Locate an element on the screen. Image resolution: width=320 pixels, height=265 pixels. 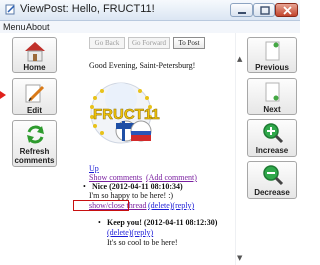
next-page-icon is located at coordinates (272, 92).